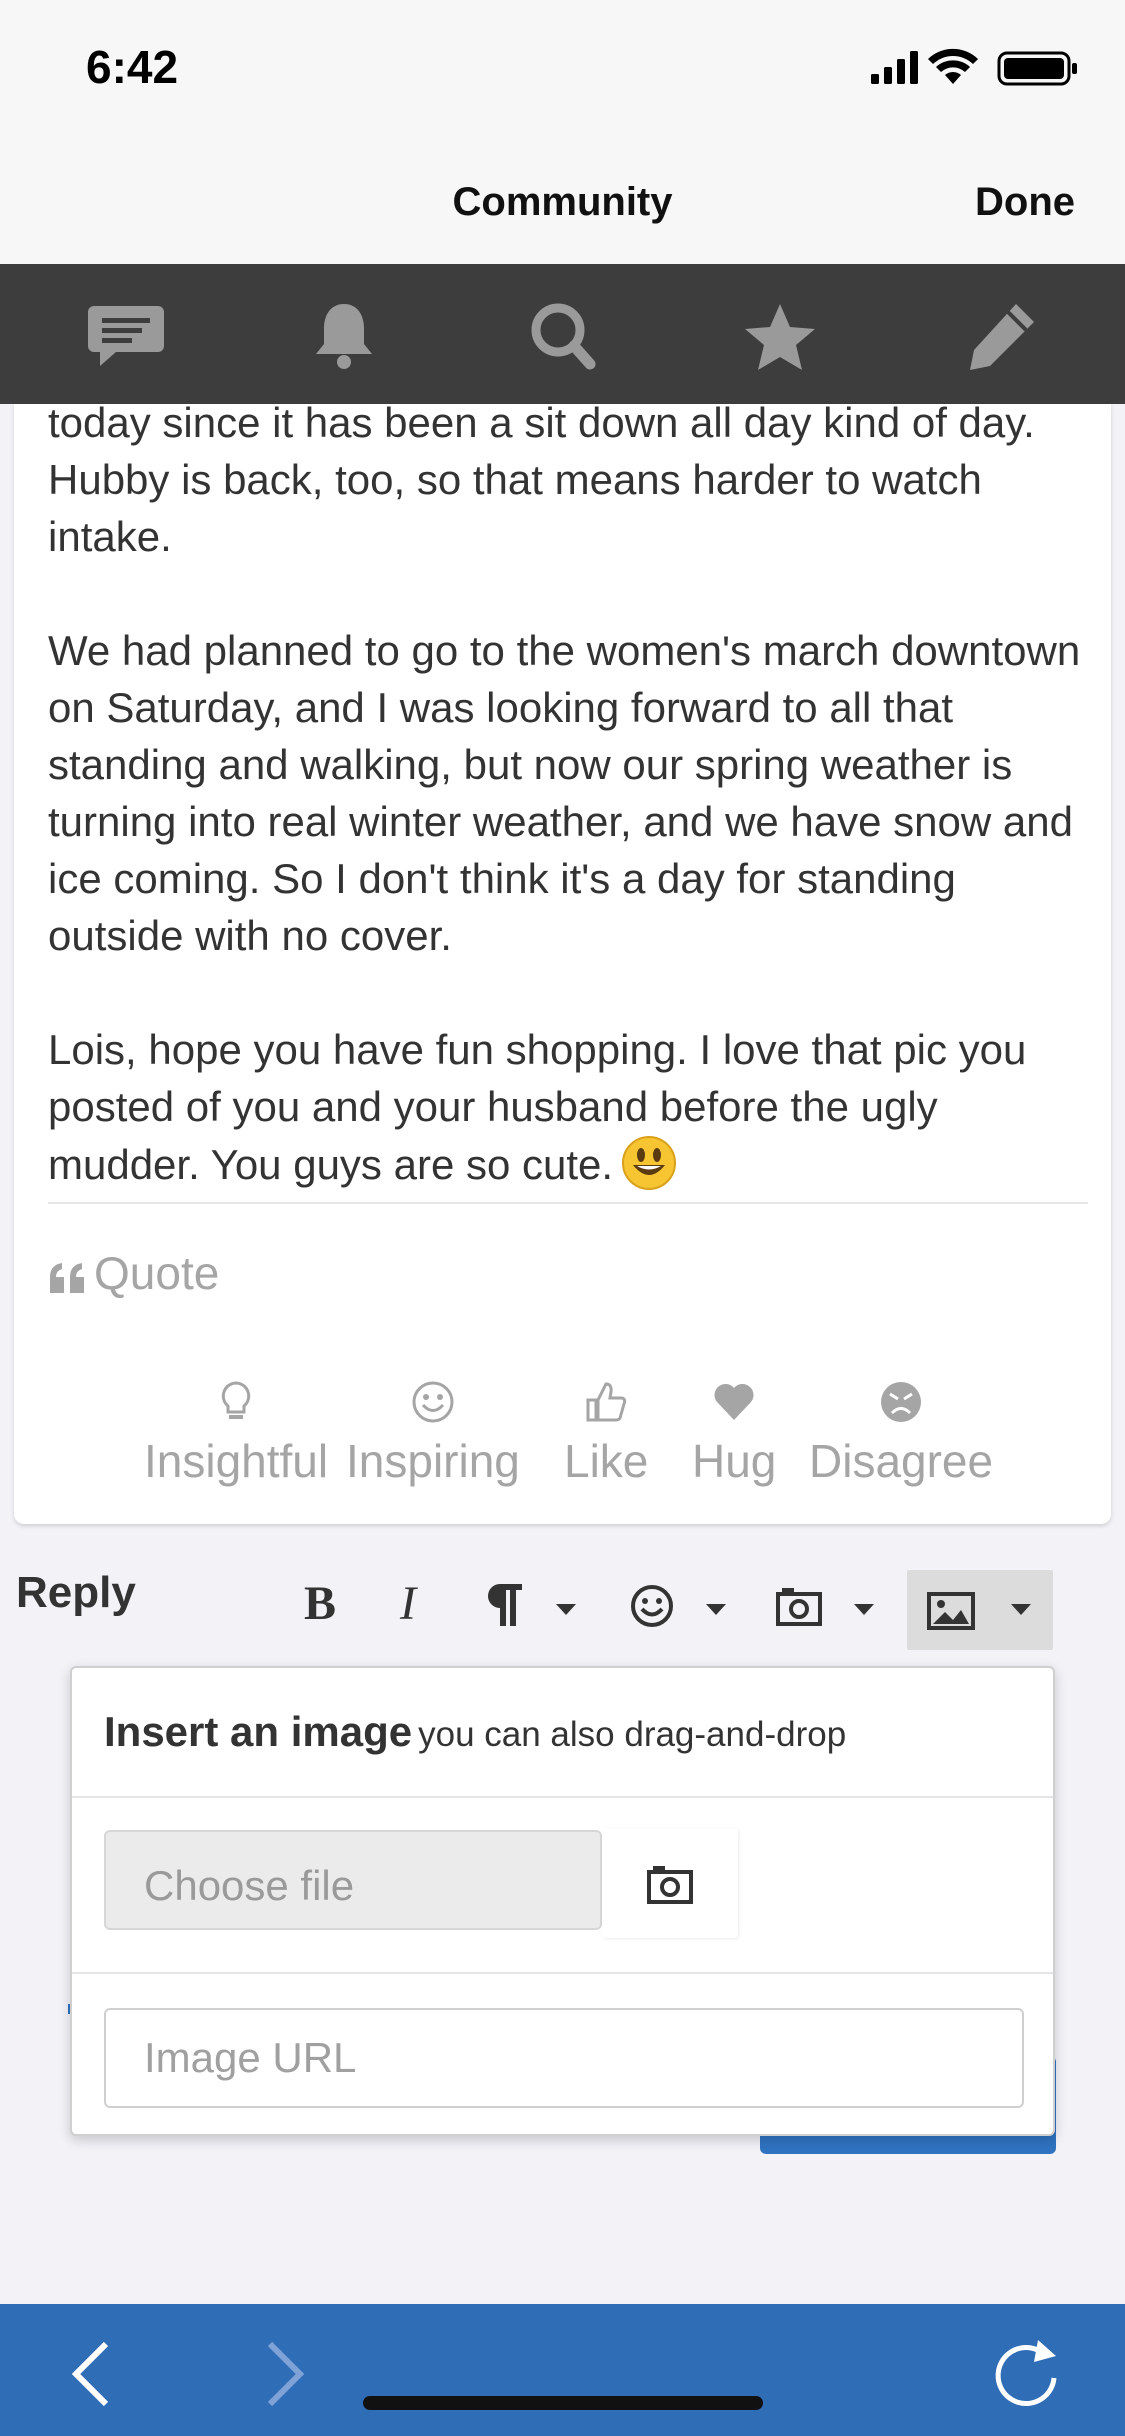 The image size is (1125, 2436). Describe the element at coordinates (1025, 202) in the screenshot. I see `done-button: Done` at that location.